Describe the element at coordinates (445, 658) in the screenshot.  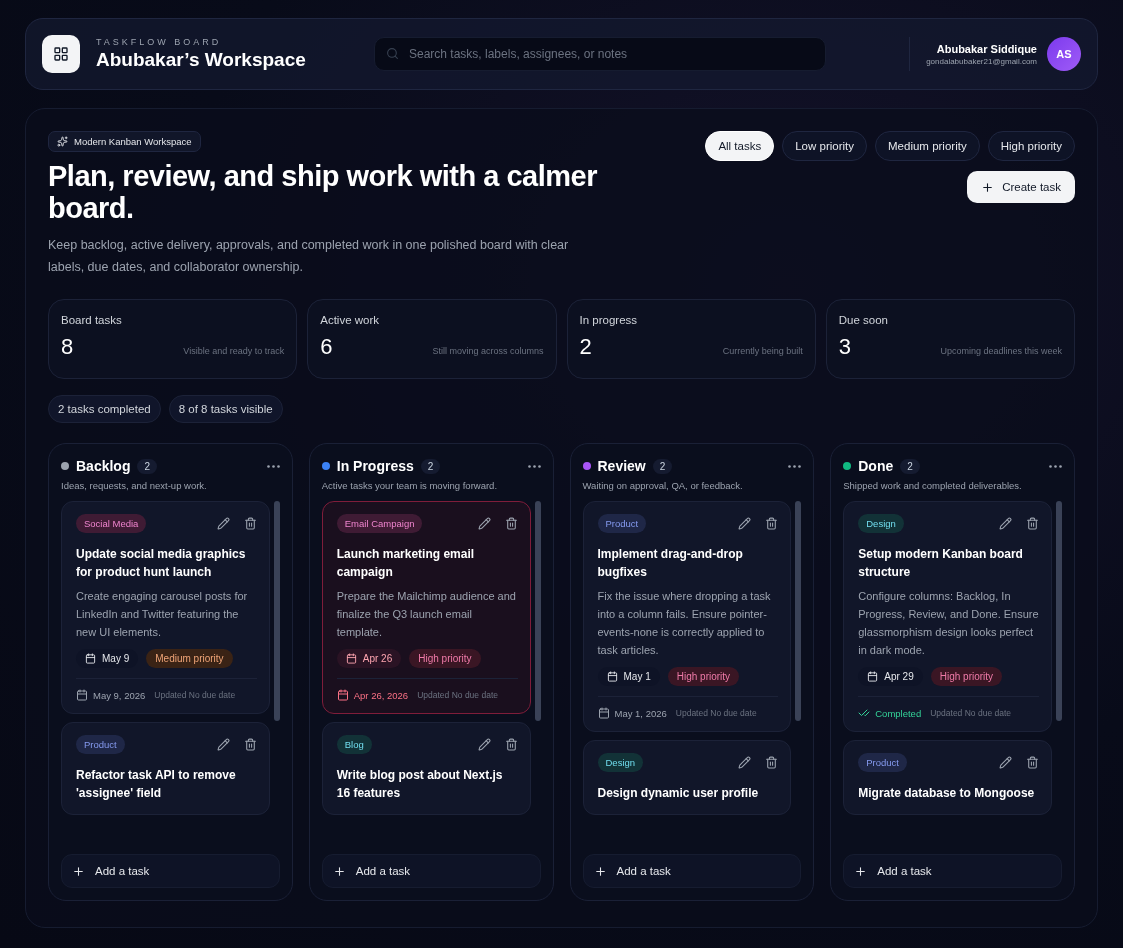
I see `priority-chip: High priority` at that location.